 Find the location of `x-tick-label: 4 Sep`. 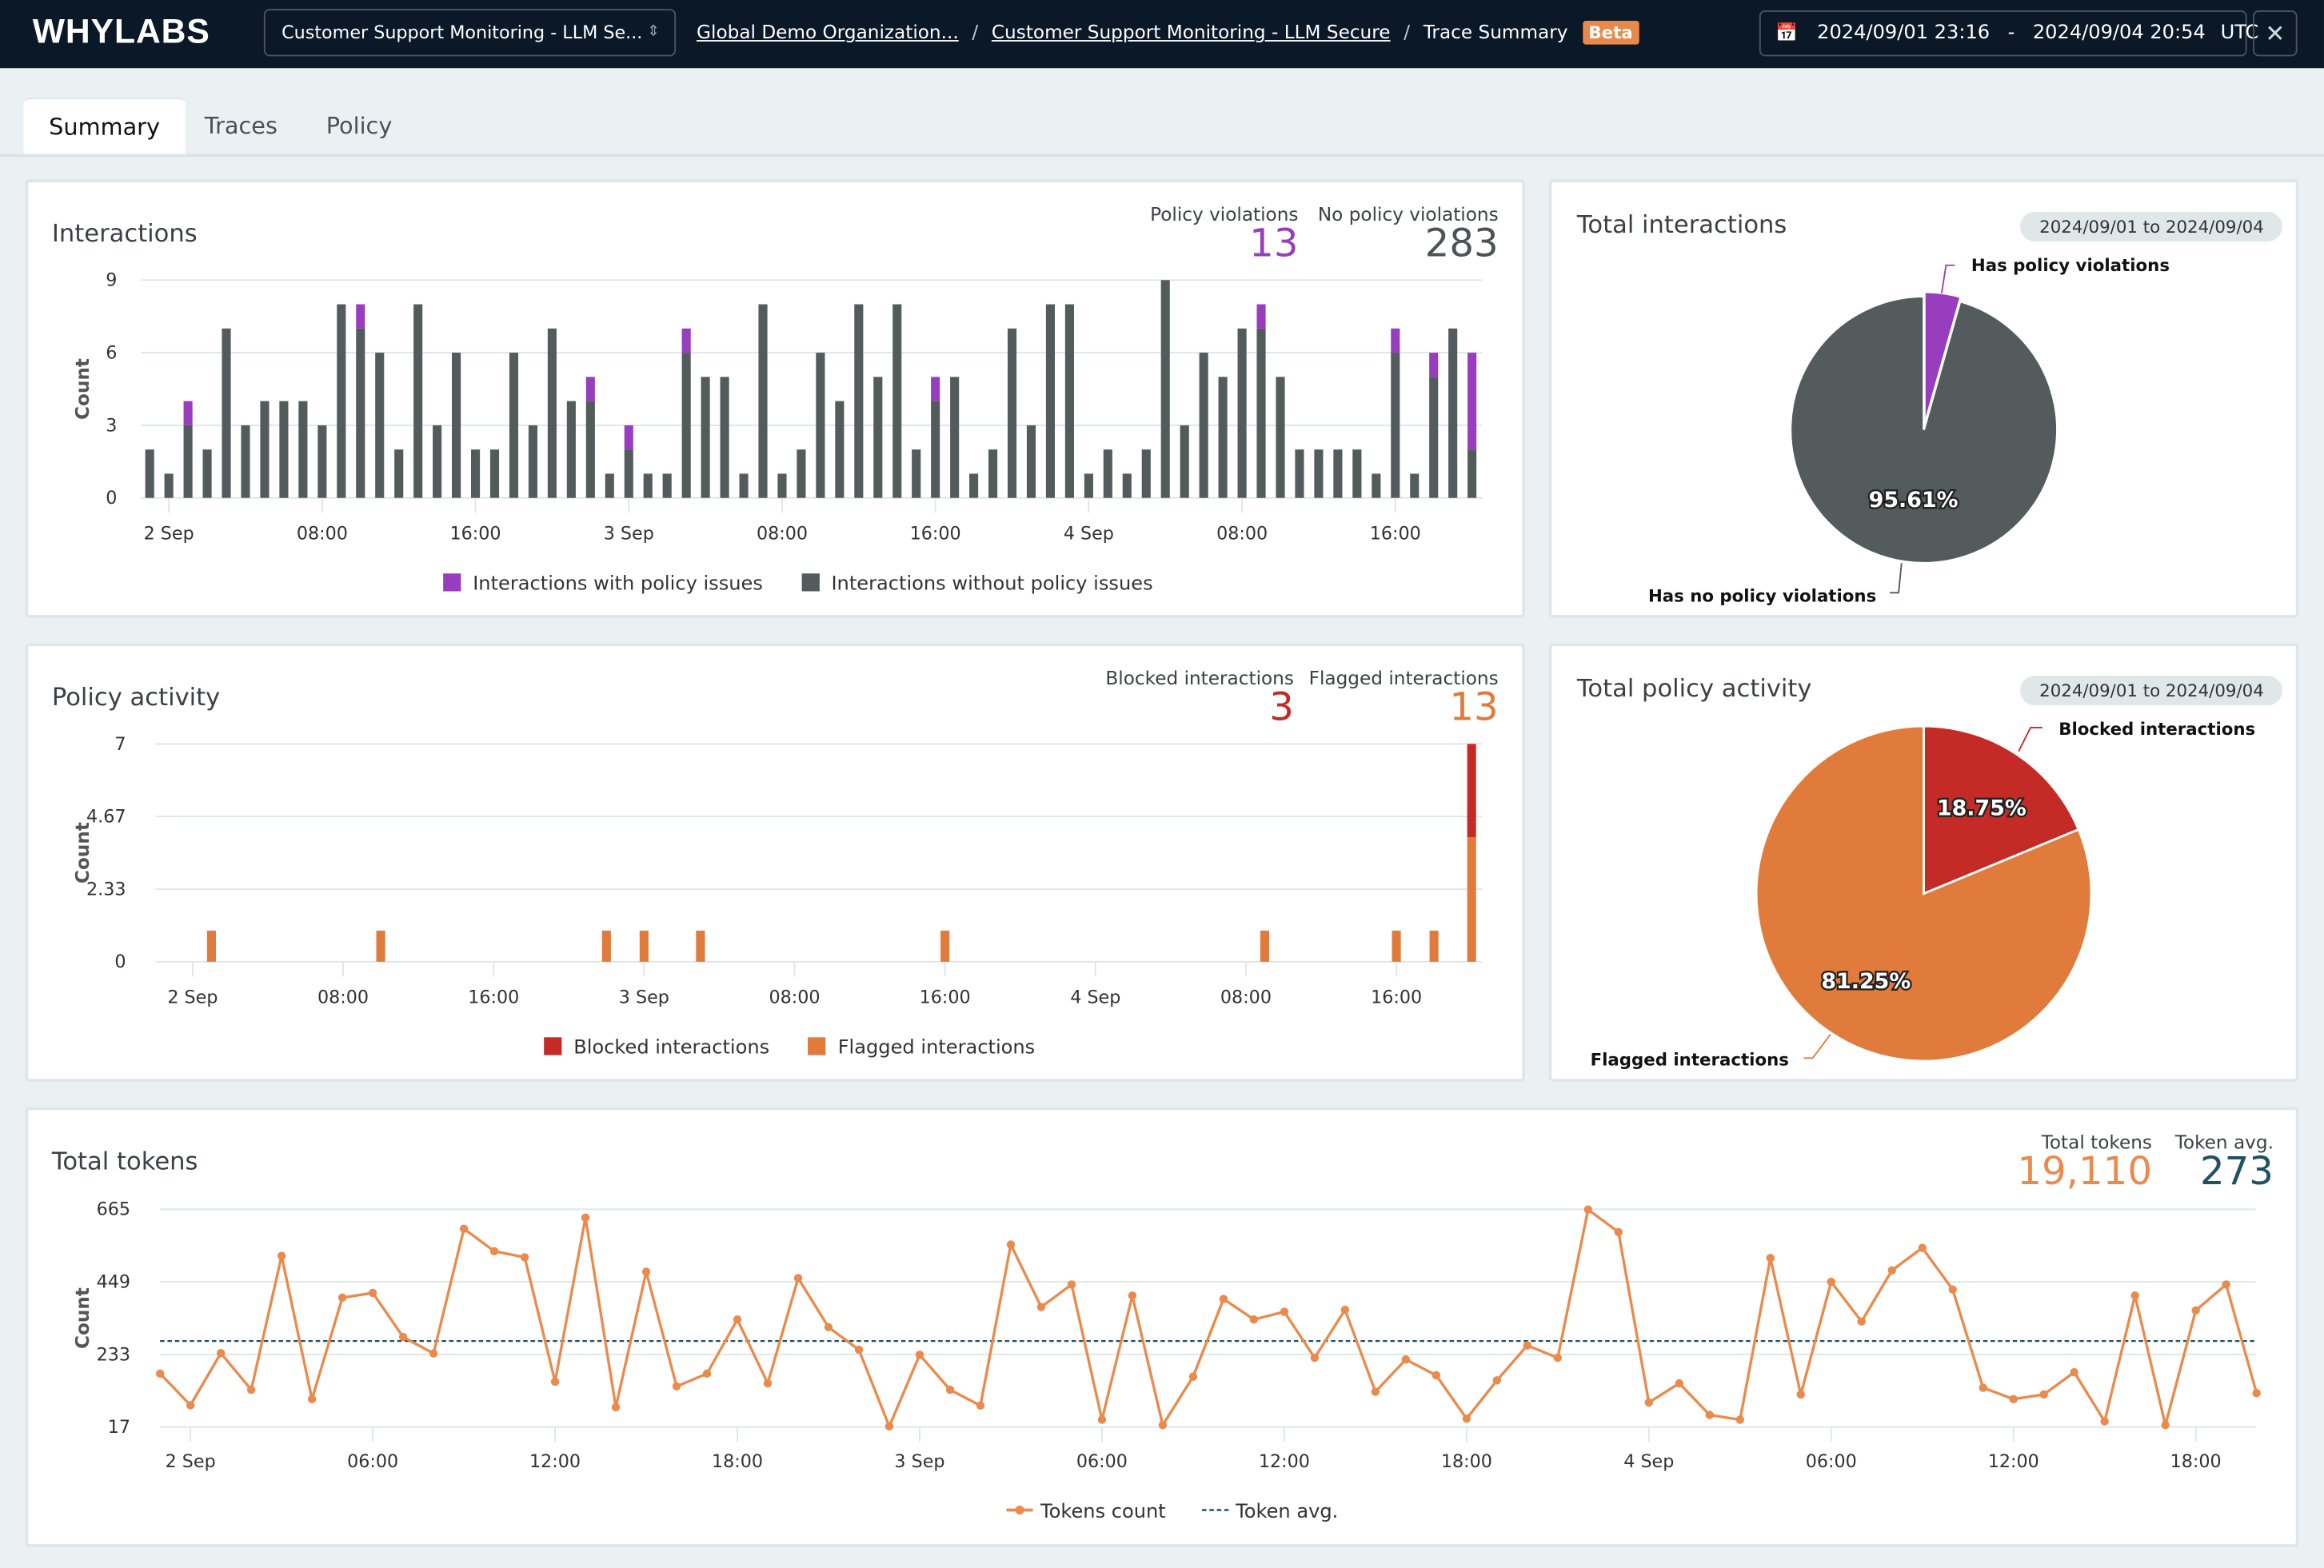

x-tick-label: 4 Sep is located at coordinates (1089, 534).